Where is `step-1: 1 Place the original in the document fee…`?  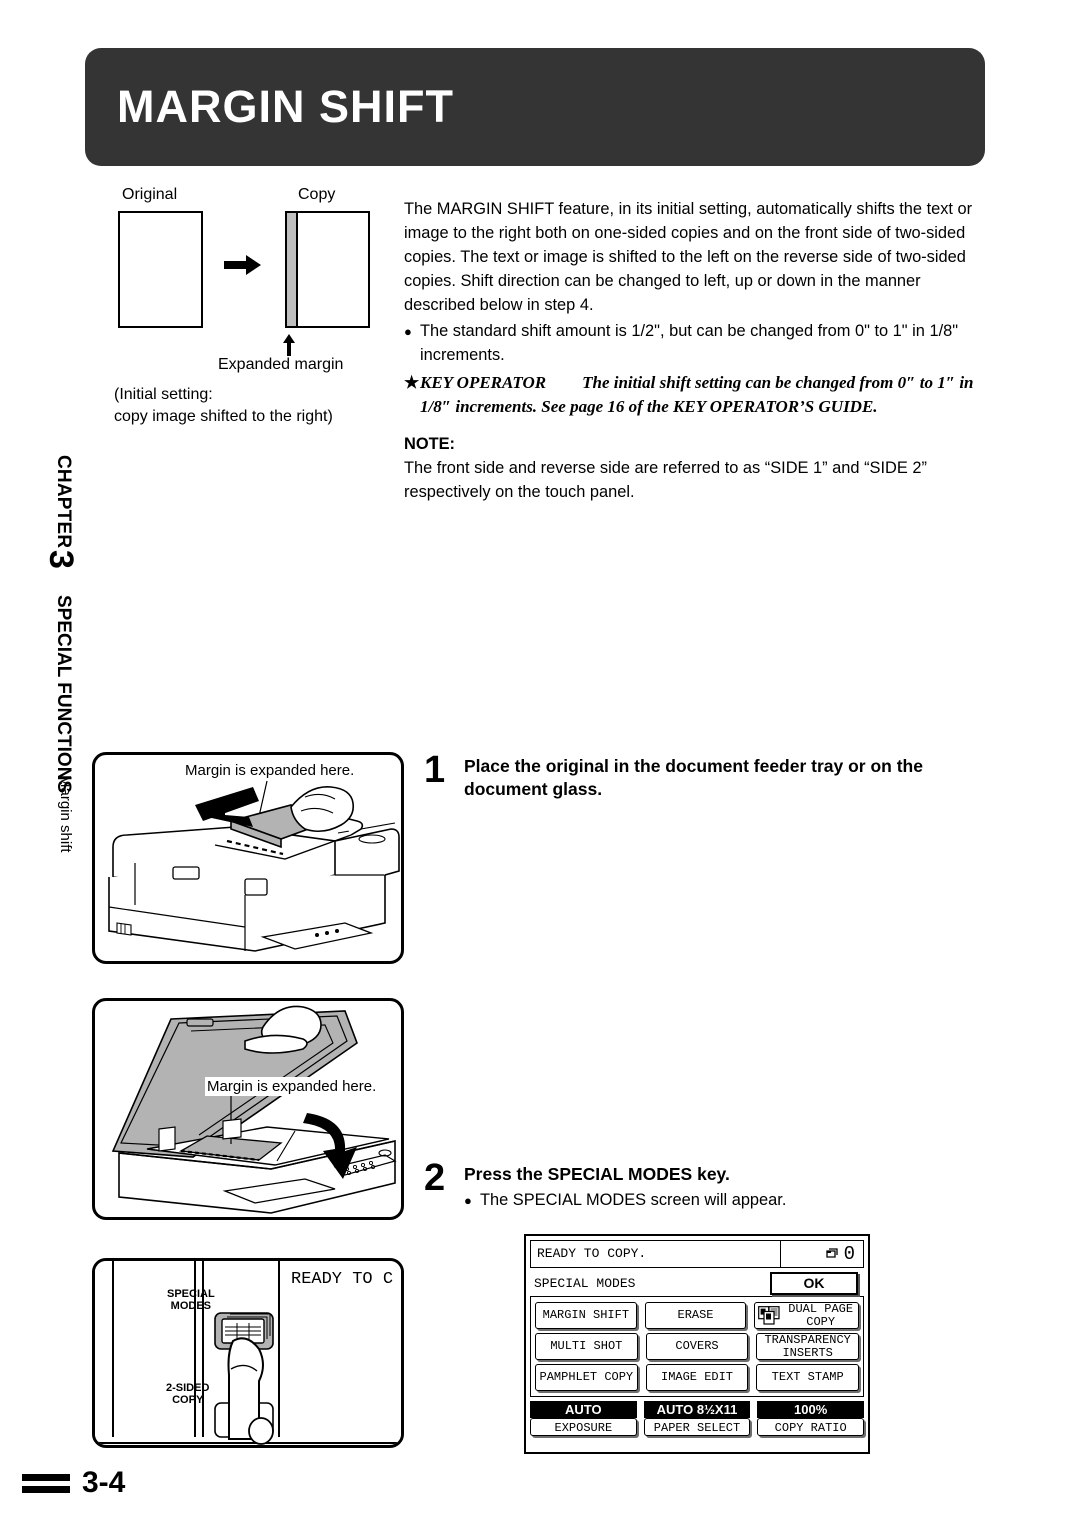
step-1: 1 Place the original in the document fee… is located at coordinates (710, 775).